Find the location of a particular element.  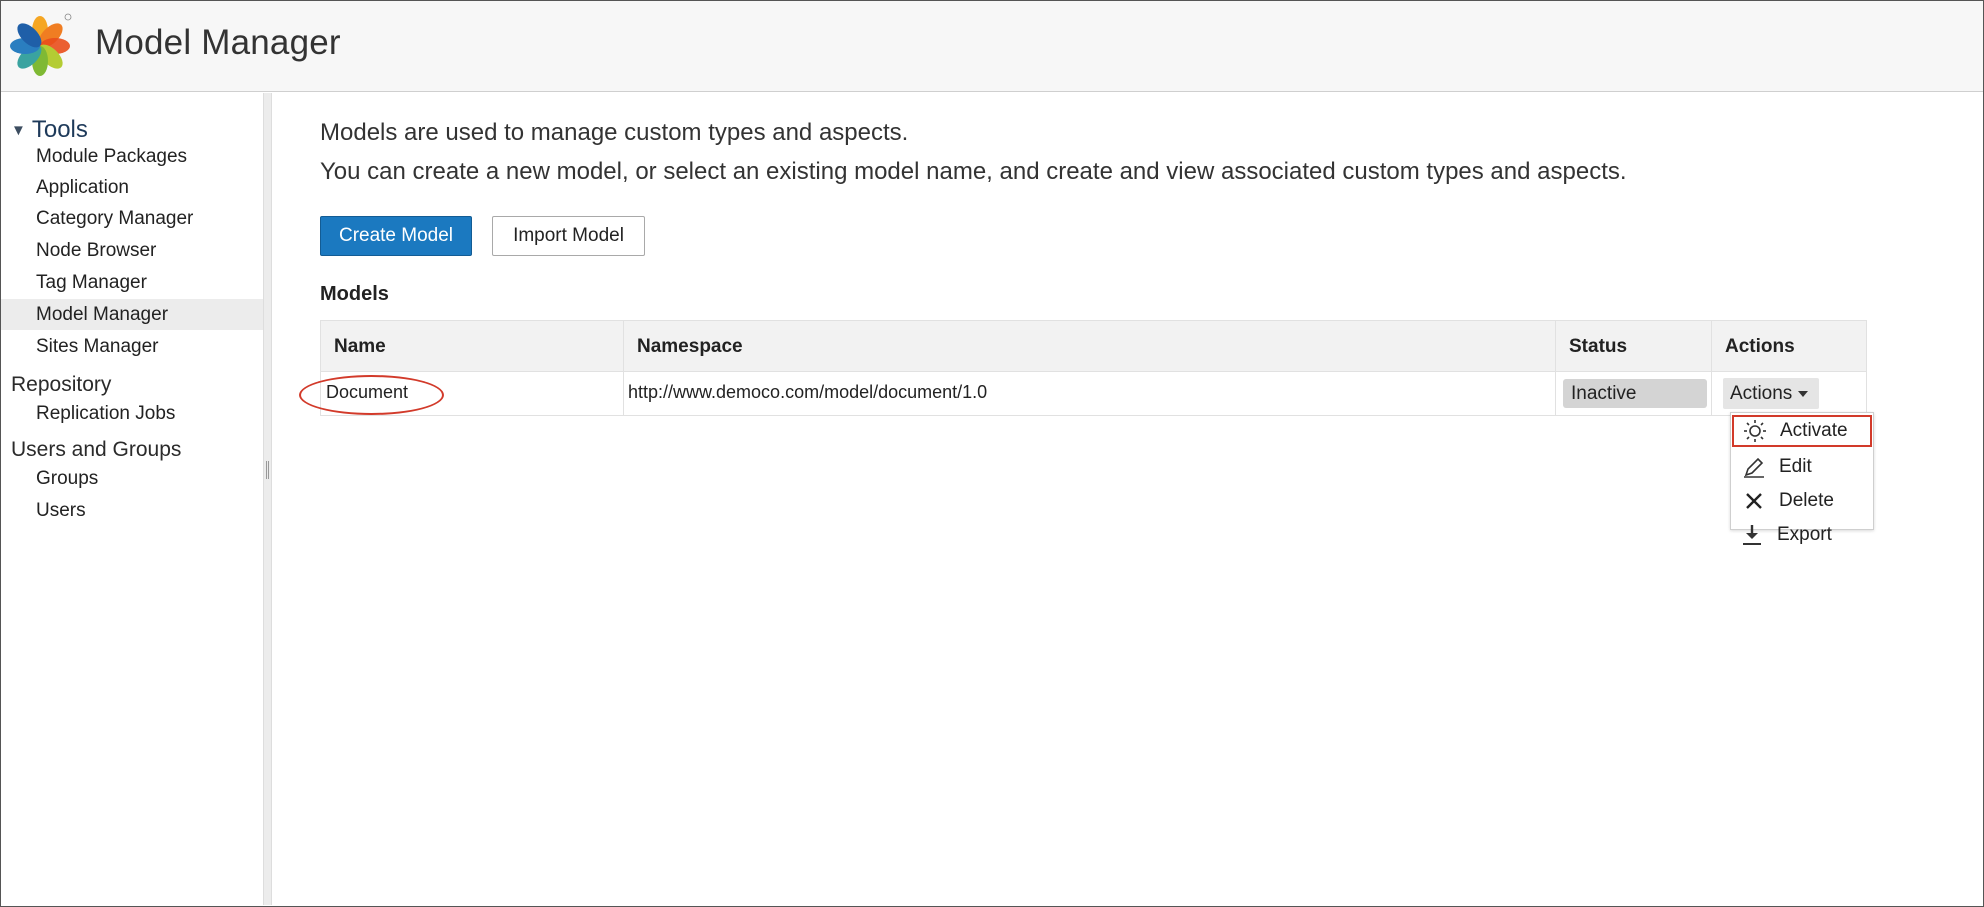

models-section-title: Models is located at coordinates (354, 294).